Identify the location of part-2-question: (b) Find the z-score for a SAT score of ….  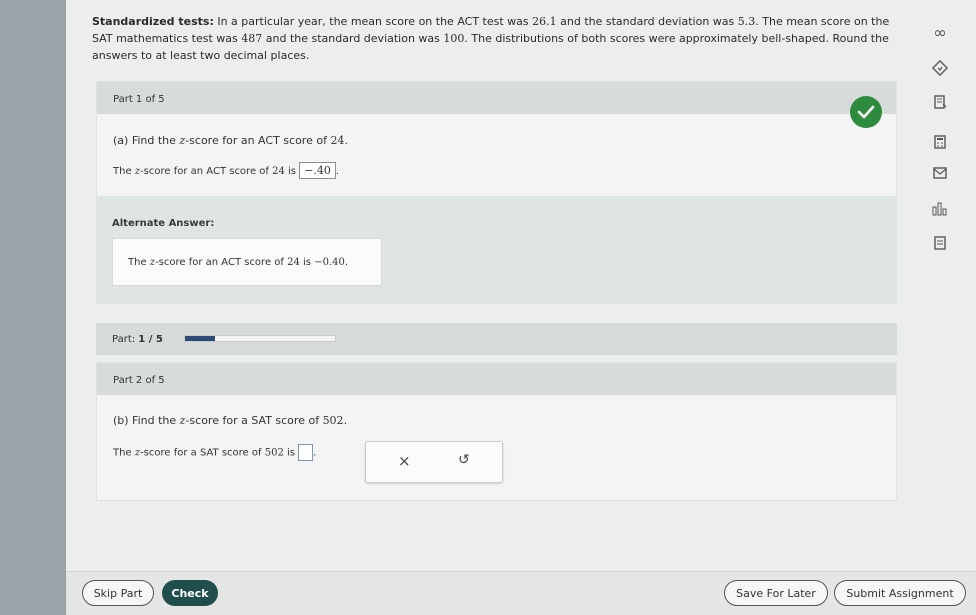
(496, 411).